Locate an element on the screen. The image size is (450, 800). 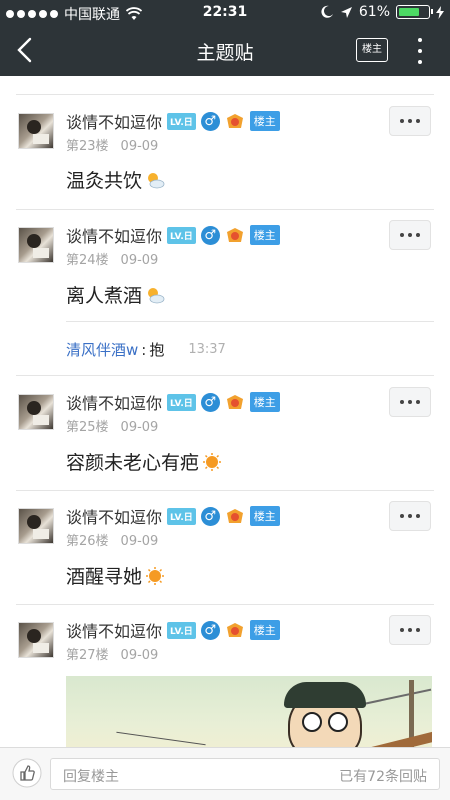
reply-colon: : is located at coordinates (144, 349).